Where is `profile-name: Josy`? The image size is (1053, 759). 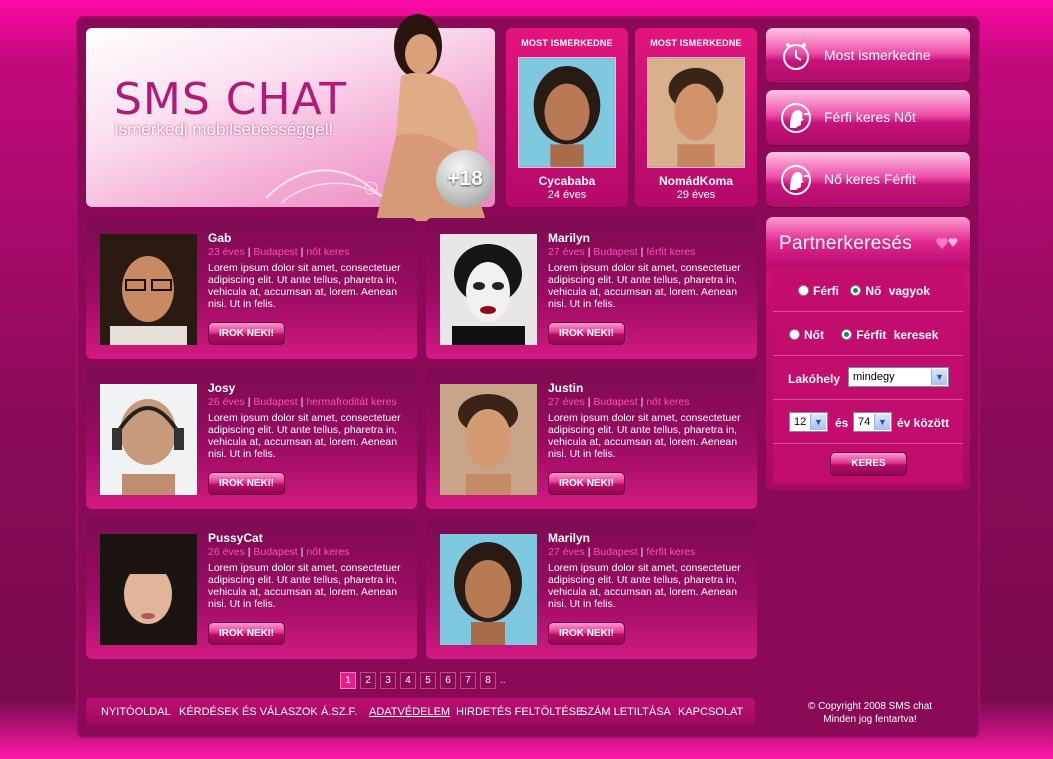 profile-name: Josy is located at coordinates (221, 388).